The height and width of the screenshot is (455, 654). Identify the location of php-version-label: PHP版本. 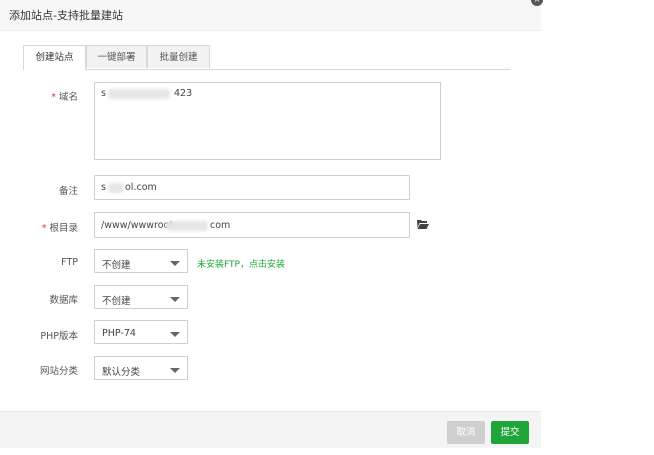
(59, 336).